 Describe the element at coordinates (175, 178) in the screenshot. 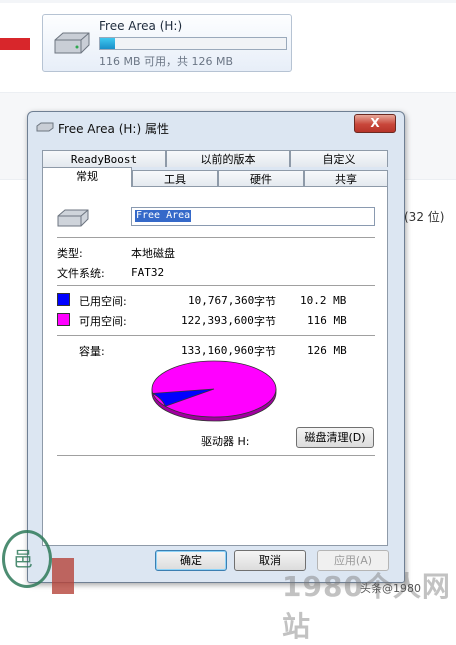

I see `tab-tools: 工具` at that location.